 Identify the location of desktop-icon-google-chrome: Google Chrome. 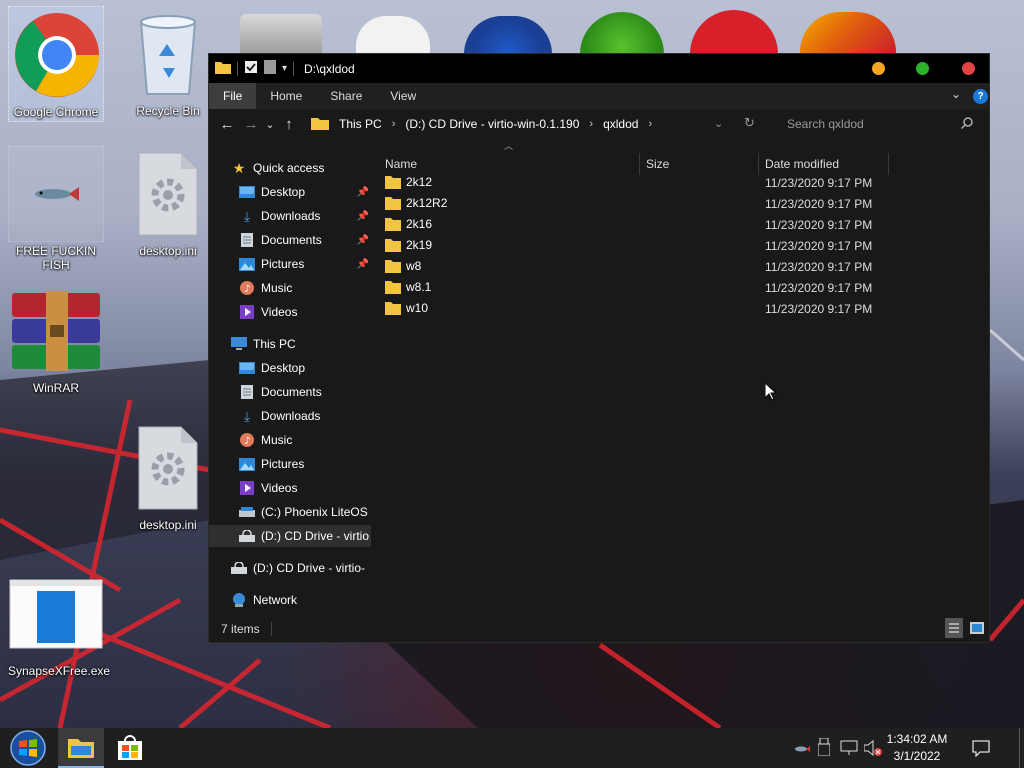
(56, 64).